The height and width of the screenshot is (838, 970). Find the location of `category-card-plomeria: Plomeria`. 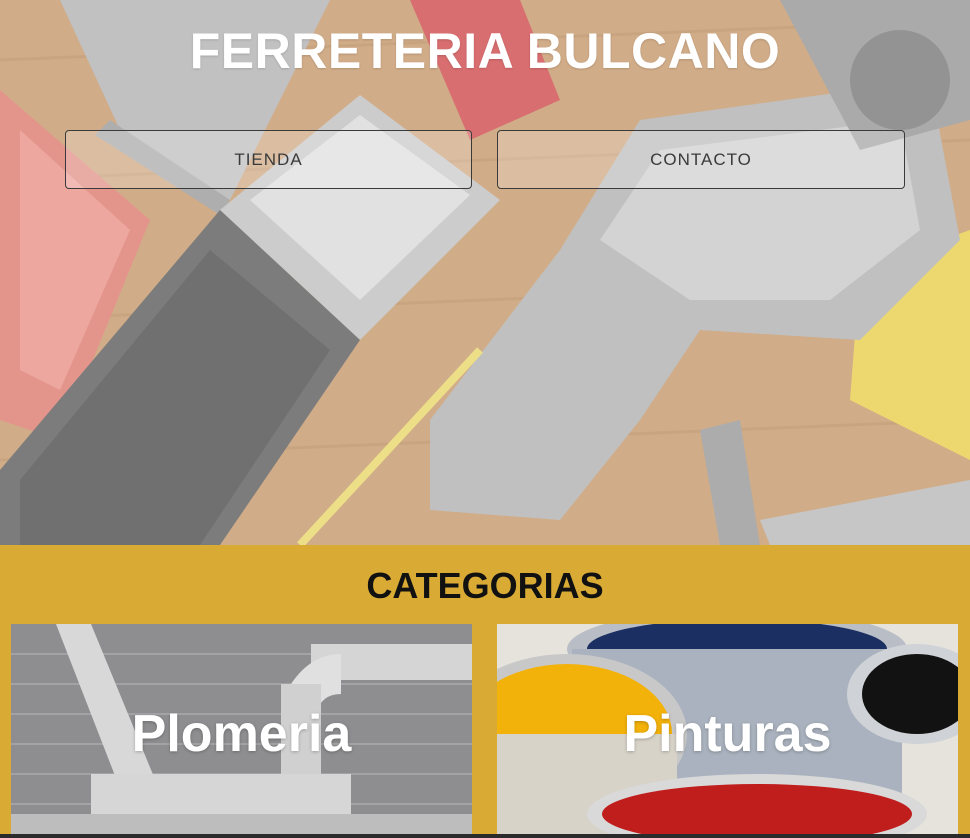

category-card-plomeria: Plomeria is located at coordinates (241, 731).